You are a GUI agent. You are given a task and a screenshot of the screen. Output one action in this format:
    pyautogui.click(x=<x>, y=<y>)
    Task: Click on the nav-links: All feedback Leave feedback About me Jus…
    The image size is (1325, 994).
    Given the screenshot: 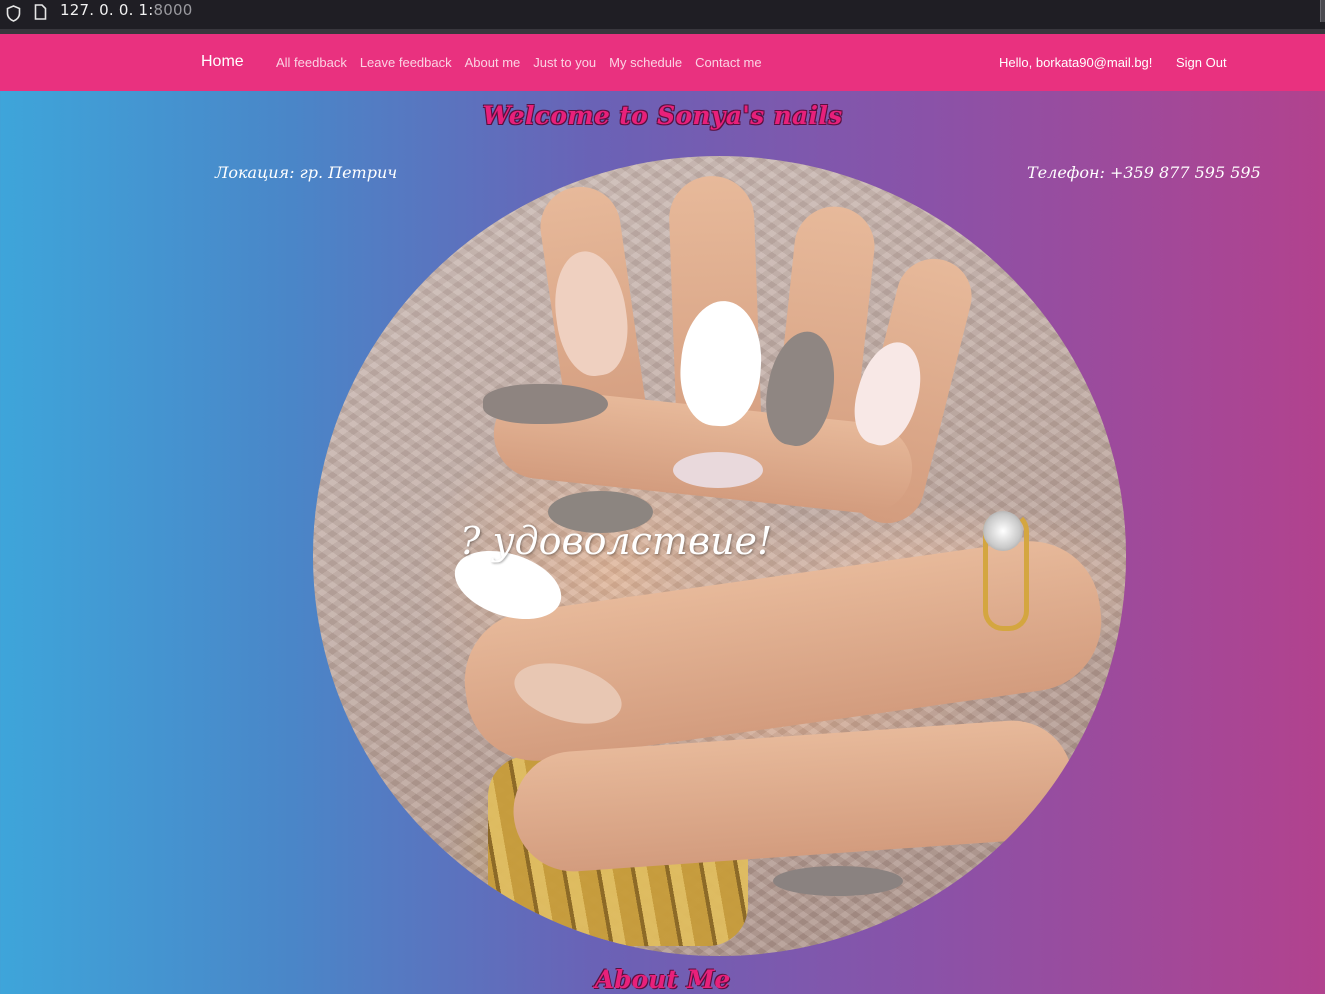 What is the action you would take?
    pyautogui.click(x=525, y=62)
    